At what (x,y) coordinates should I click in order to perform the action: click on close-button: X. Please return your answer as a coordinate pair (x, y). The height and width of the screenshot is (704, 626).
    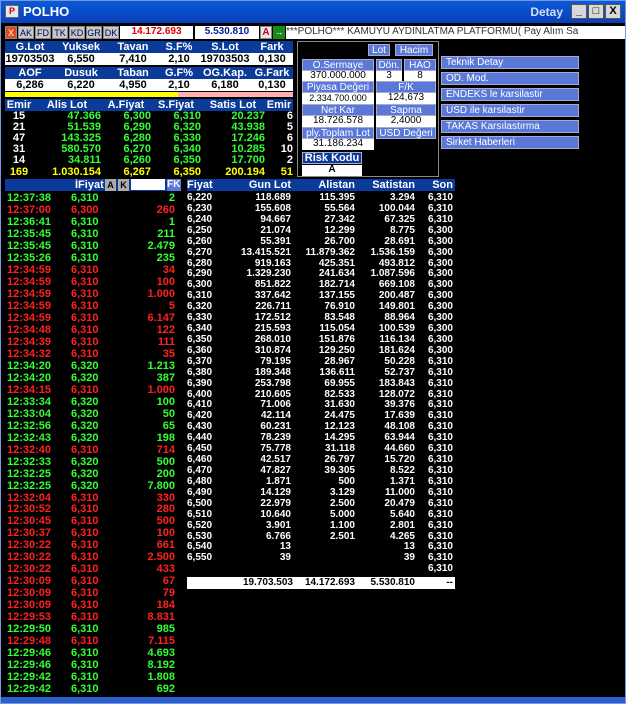
    Looking at the image, I should click on (613, 11).